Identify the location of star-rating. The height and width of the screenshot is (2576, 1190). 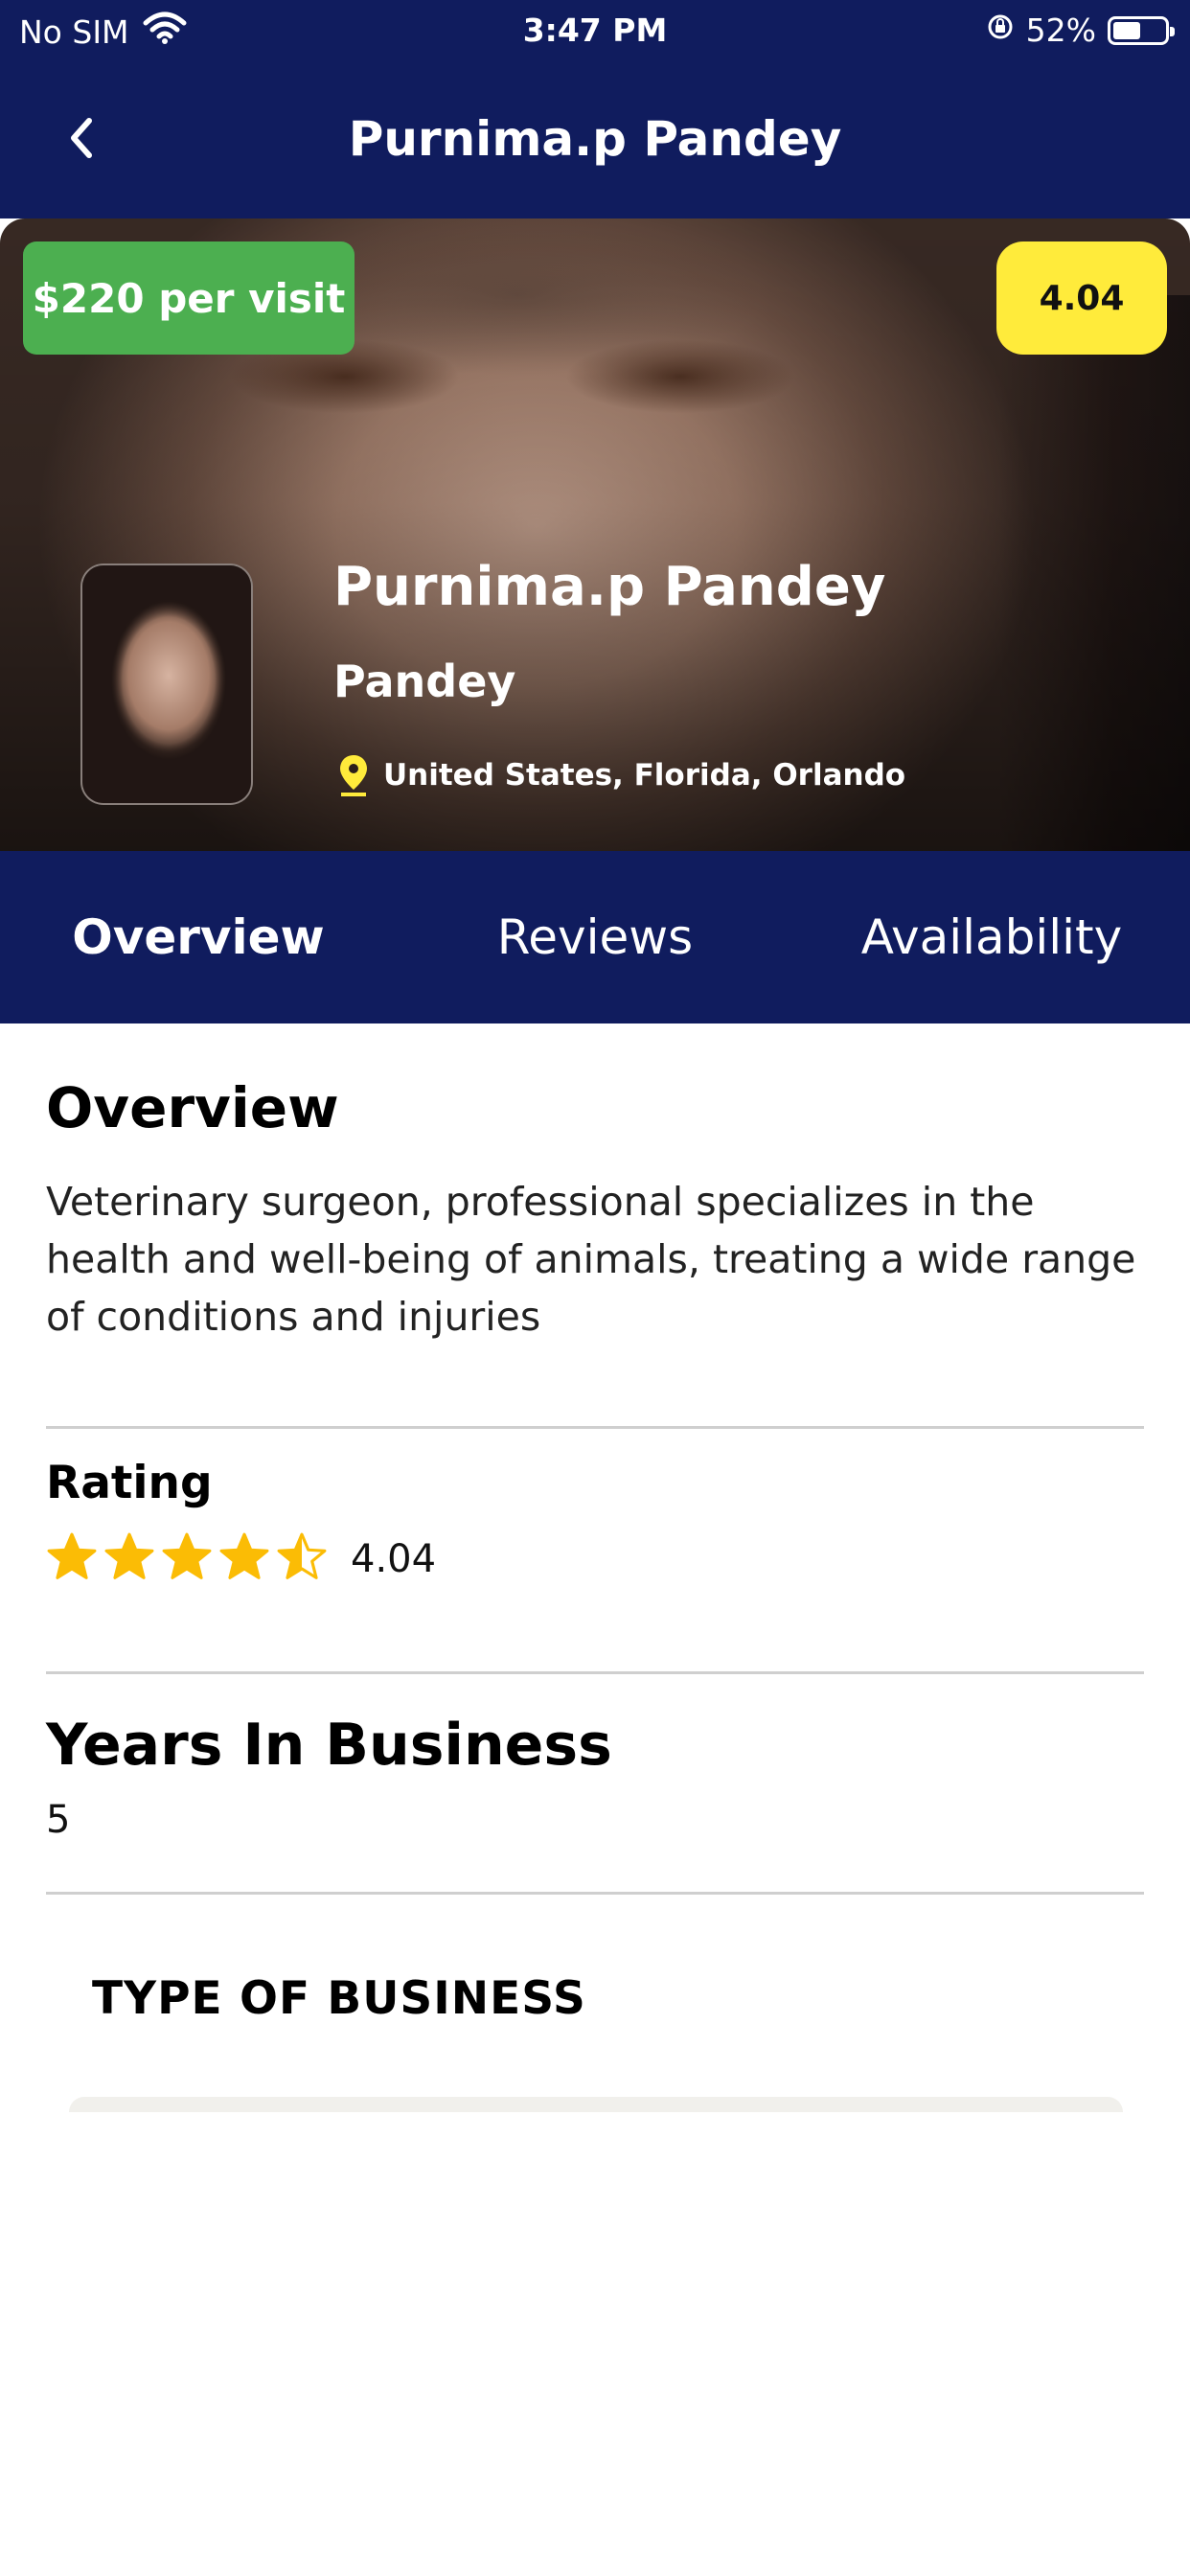
(187, 1556).